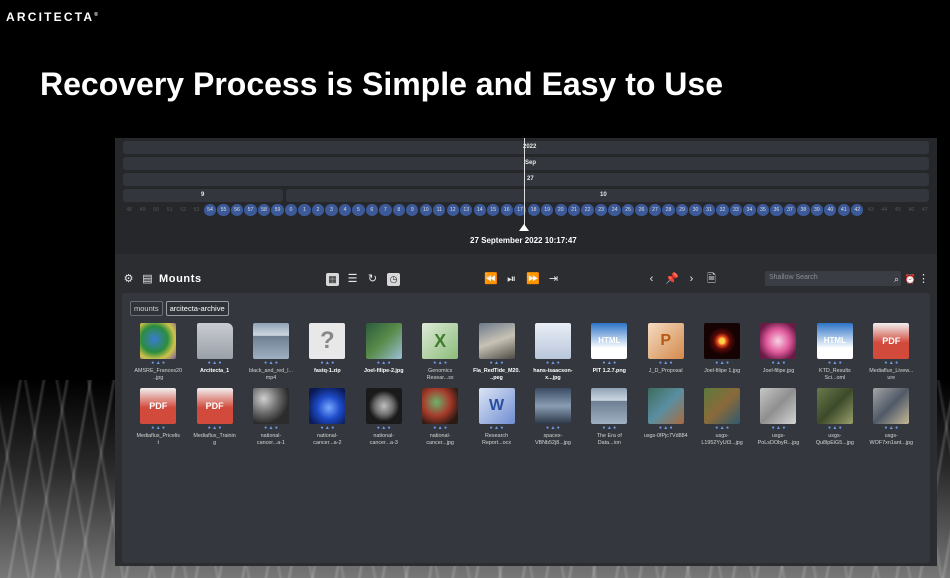 Image resolution: width=950 pixels, height=578 pixels. What do you see at coordinates (440, 352) in the screenshot?
I see `file-item: X ● ▲ ● Genomics Resear...sx` at bounding box center [440, 352].